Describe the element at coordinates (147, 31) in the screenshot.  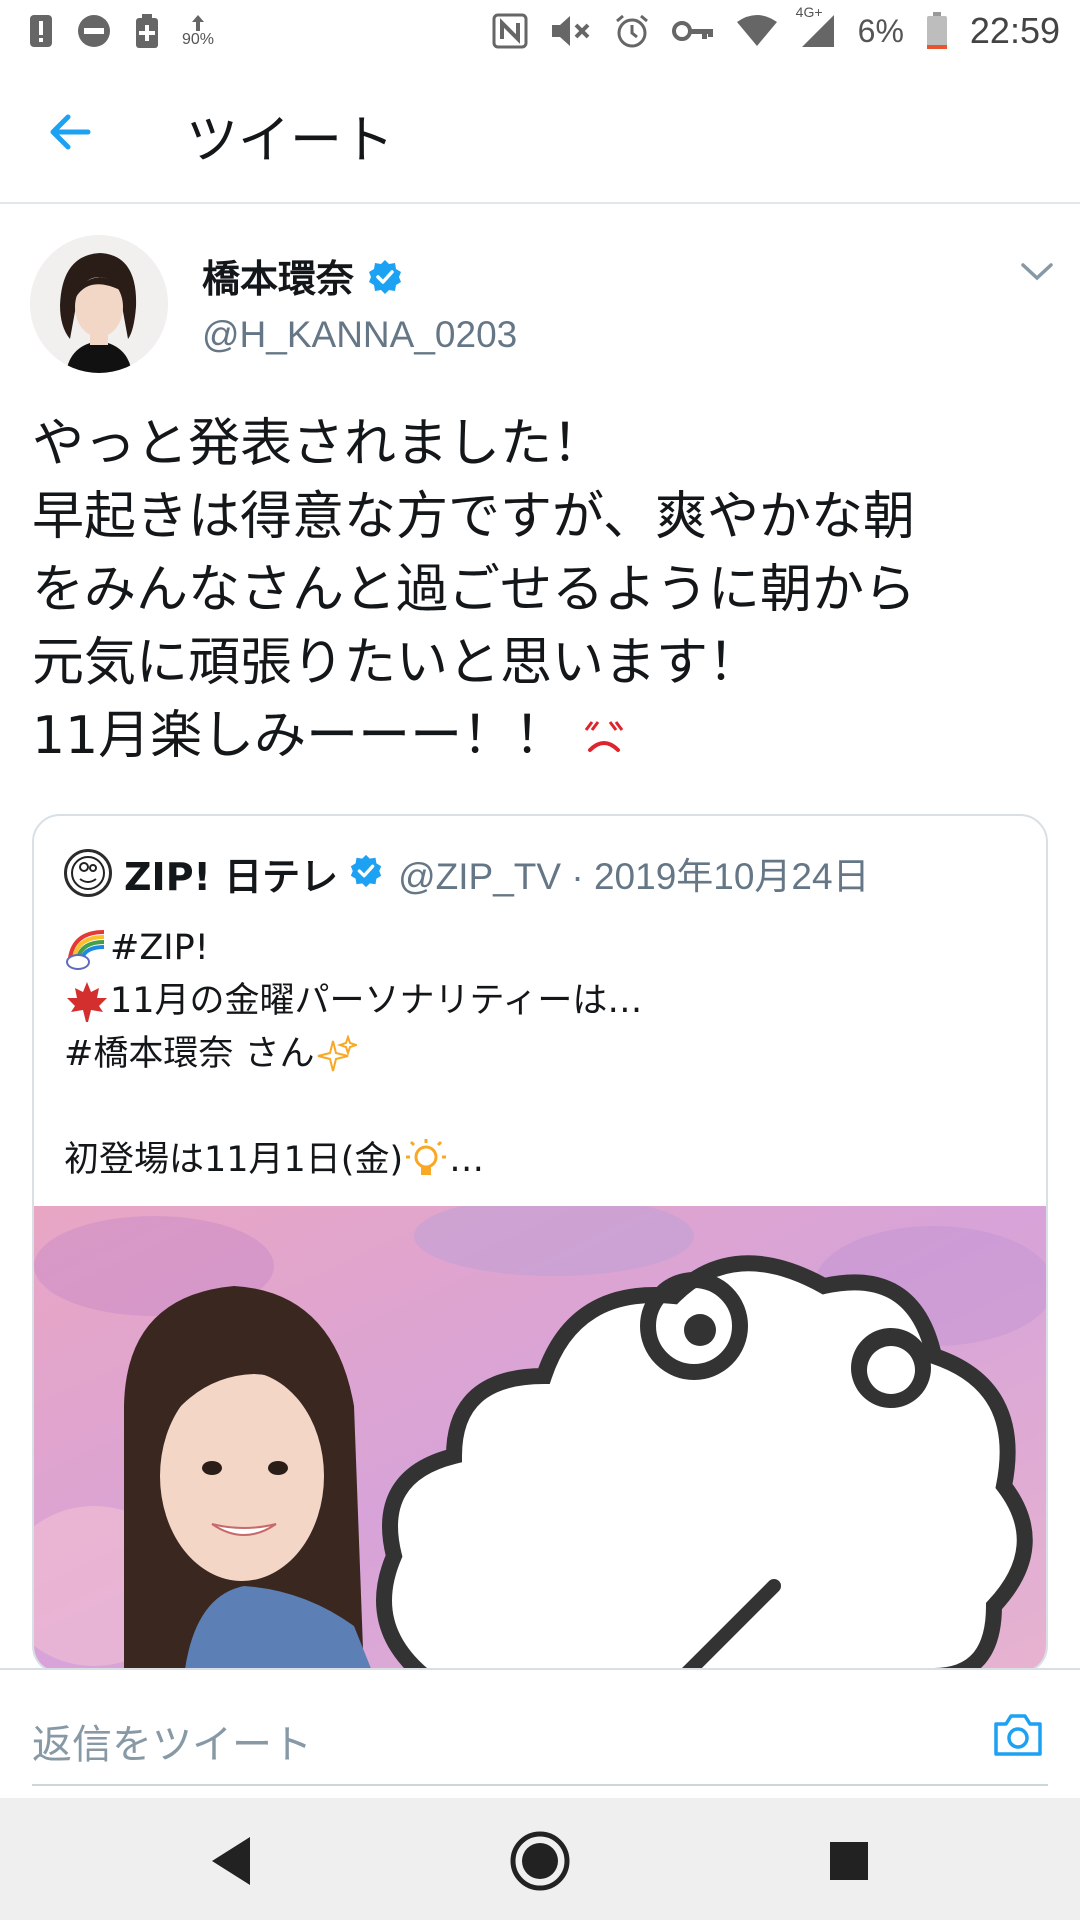
I see `battery-saver-icon` at that location.